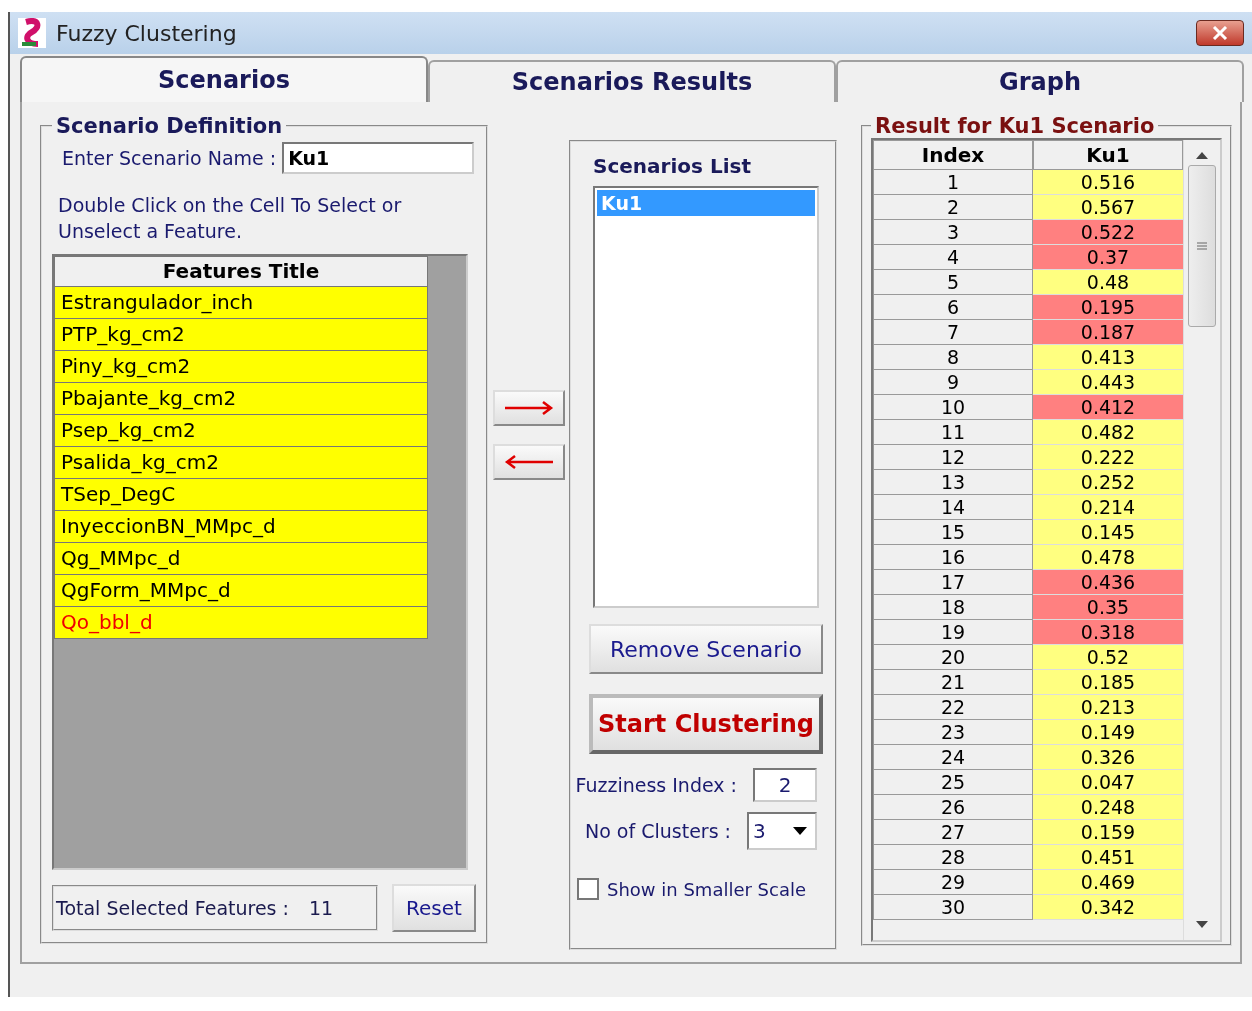  Describe the element at coordinates (953, 507) in the screenshot. I see `index-cell: 14` at that location.